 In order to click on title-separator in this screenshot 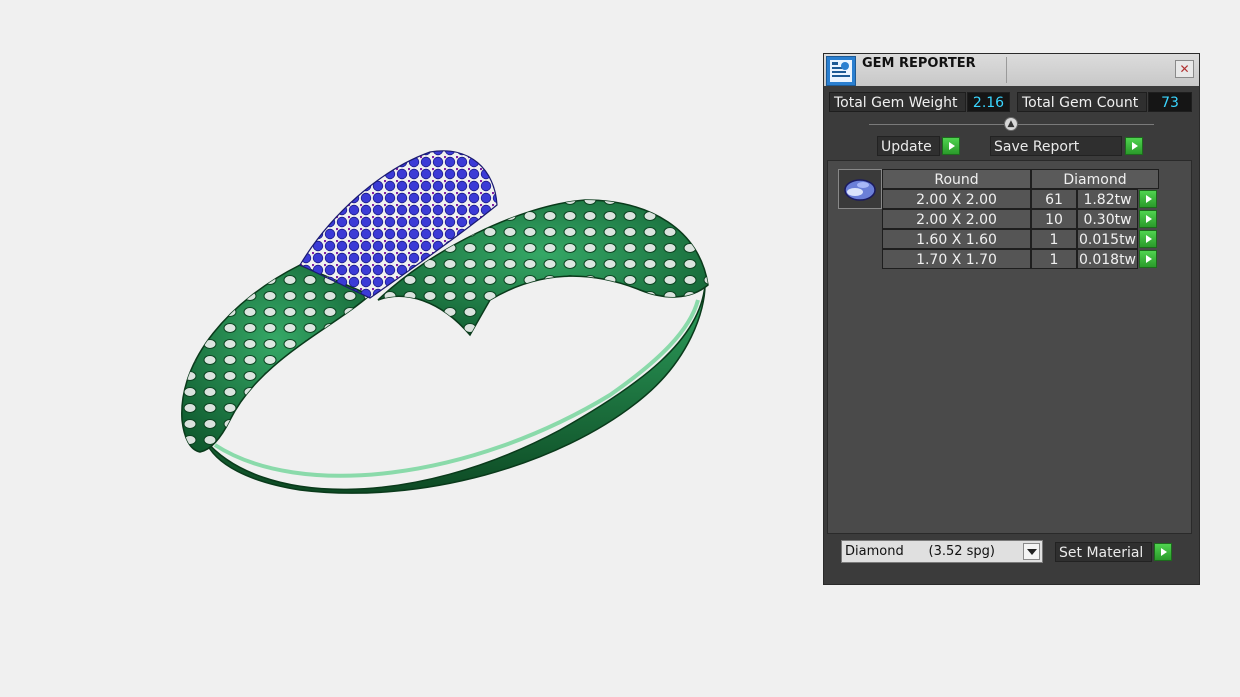, I will do `click(1006, 70)`.